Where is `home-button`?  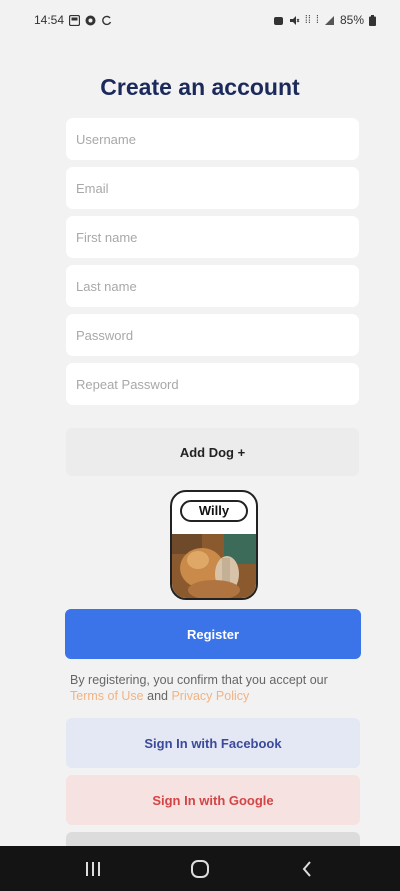 home-button is located at coordinates (200, 869).